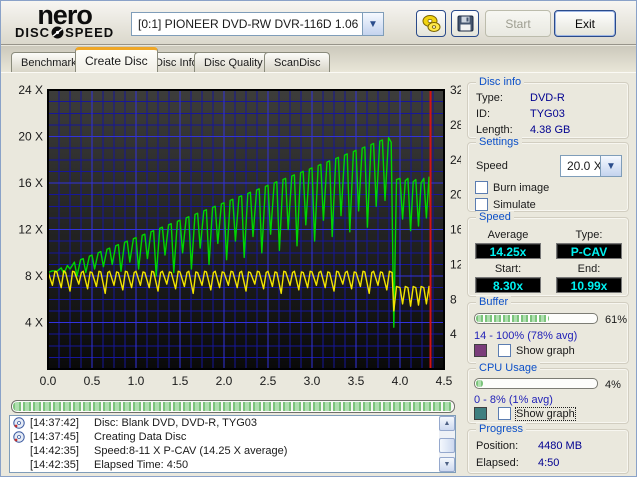  I want to click on write-progressbar-fill, so click(233, 406).